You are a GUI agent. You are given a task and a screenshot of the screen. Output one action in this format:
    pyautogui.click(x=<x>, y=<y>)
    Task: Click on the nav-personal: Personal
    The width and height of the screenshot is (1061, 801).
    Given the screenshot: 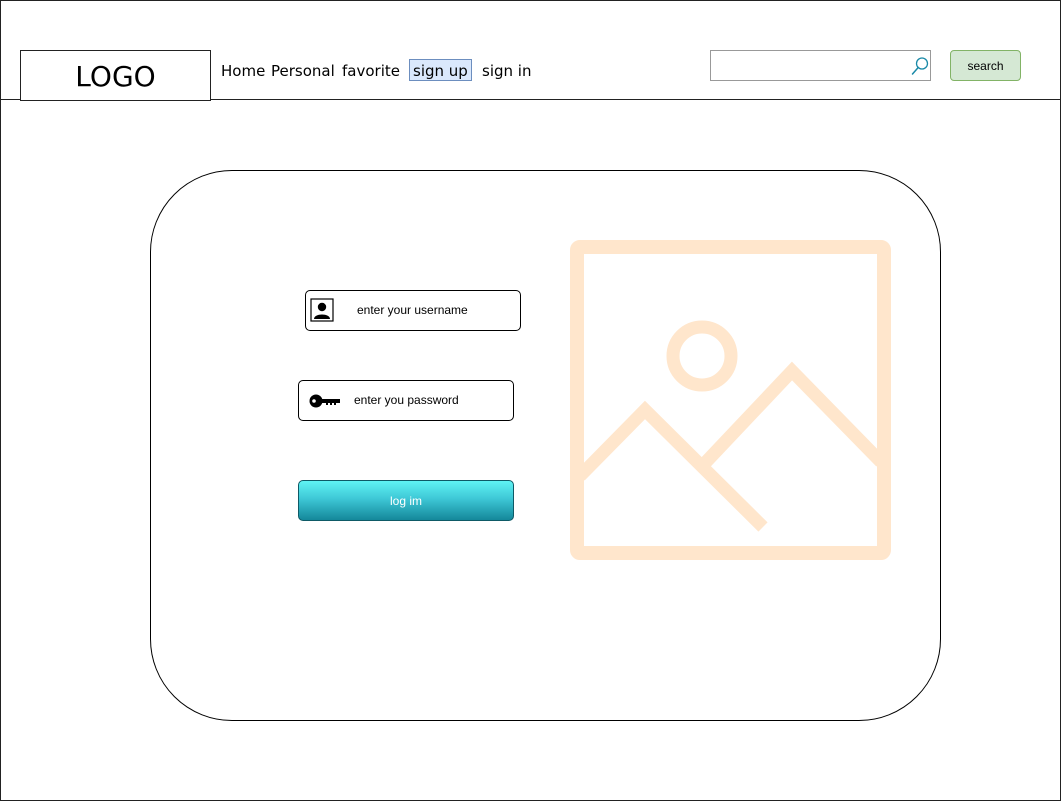 What is the action you would take?
    pyautogui.click(x=303, y=71)
    